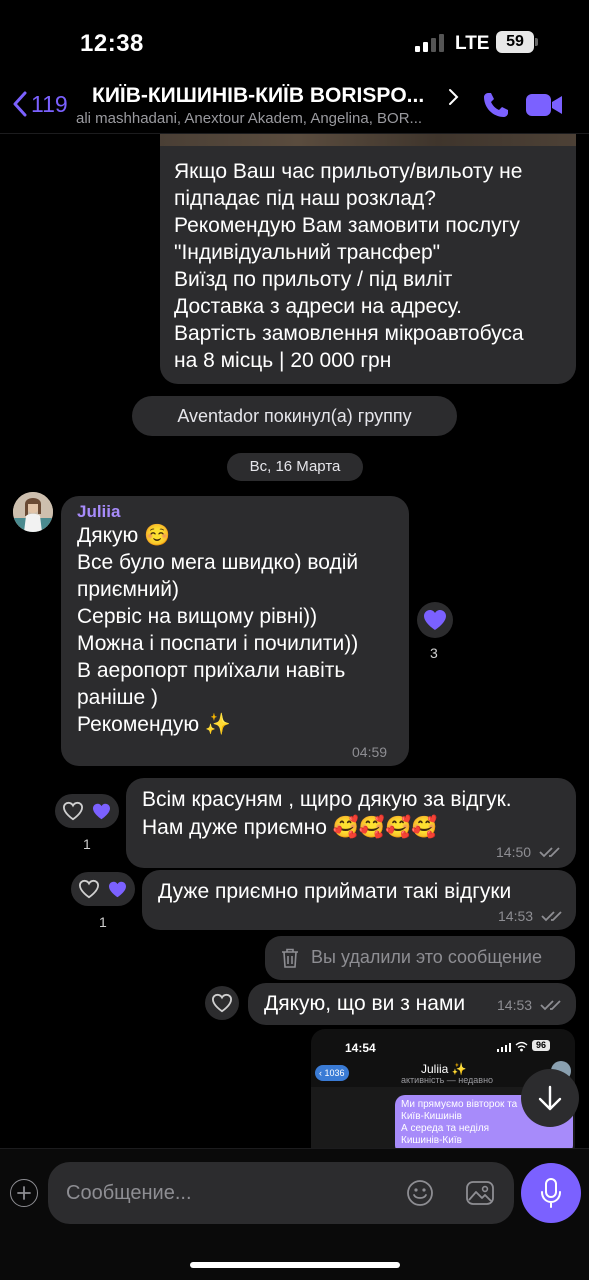 The width and height of the screenshot is (589, 1280). I want to click on back-button: 119, so click(40, 104).